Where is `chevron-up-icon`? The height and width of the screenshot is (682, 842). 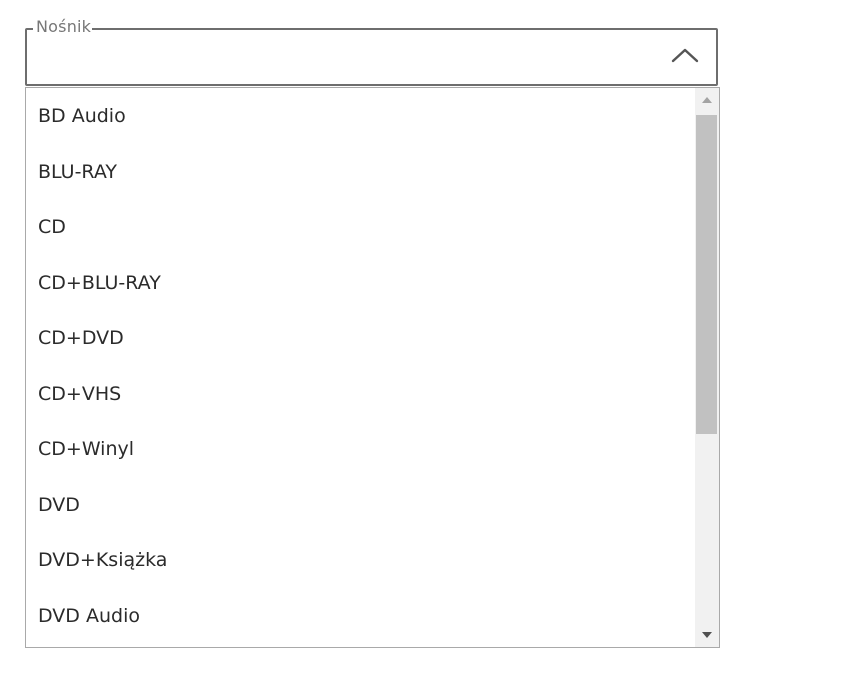
chevron-up-icon is located at coordinates (685, 55).